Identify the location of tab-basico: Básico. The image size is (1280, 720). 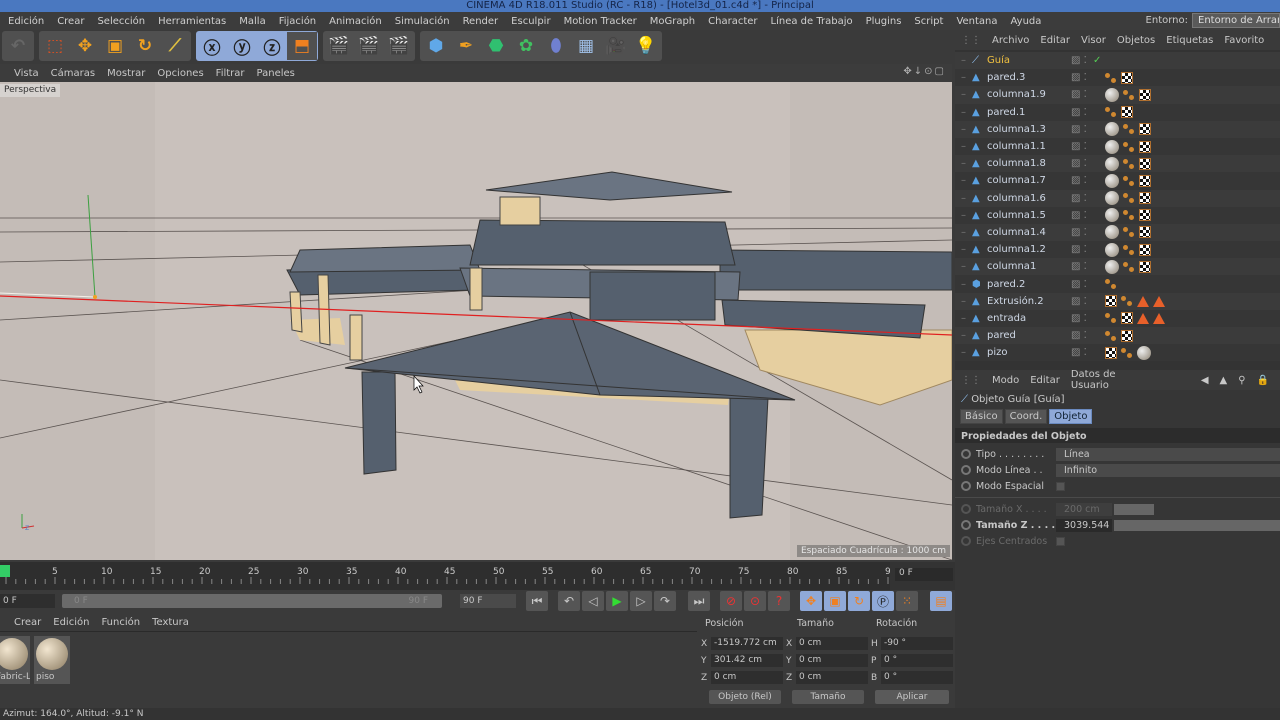
(981, 416).